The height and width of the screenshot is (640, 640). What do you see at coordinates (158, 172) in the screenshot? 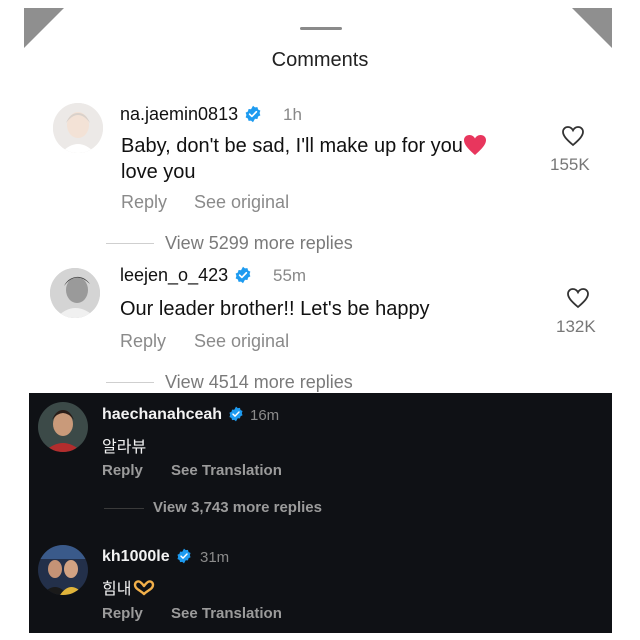
I see `comment-text-line: love you` at bounding box center [158, 172].